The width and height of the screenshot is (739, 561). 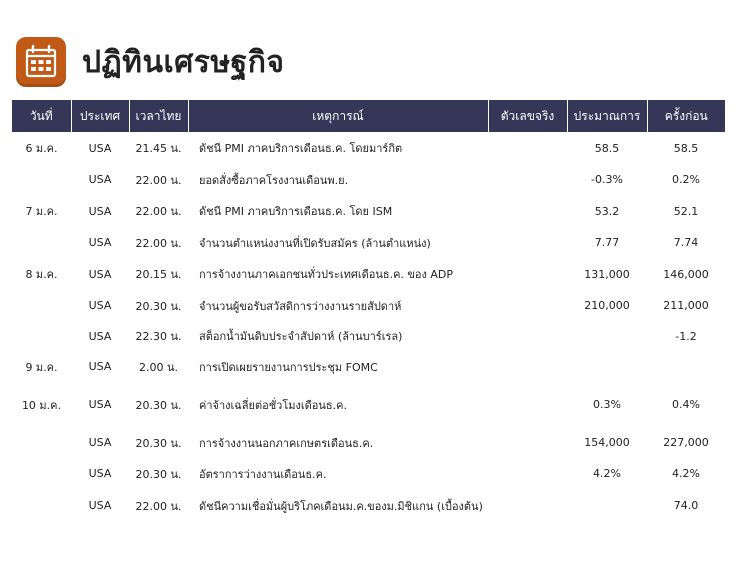 What do you see at coordinates (158, 116) in the screenshot?
I see `column-header-time: เวลาไทย` at bounding box center [158, 116].